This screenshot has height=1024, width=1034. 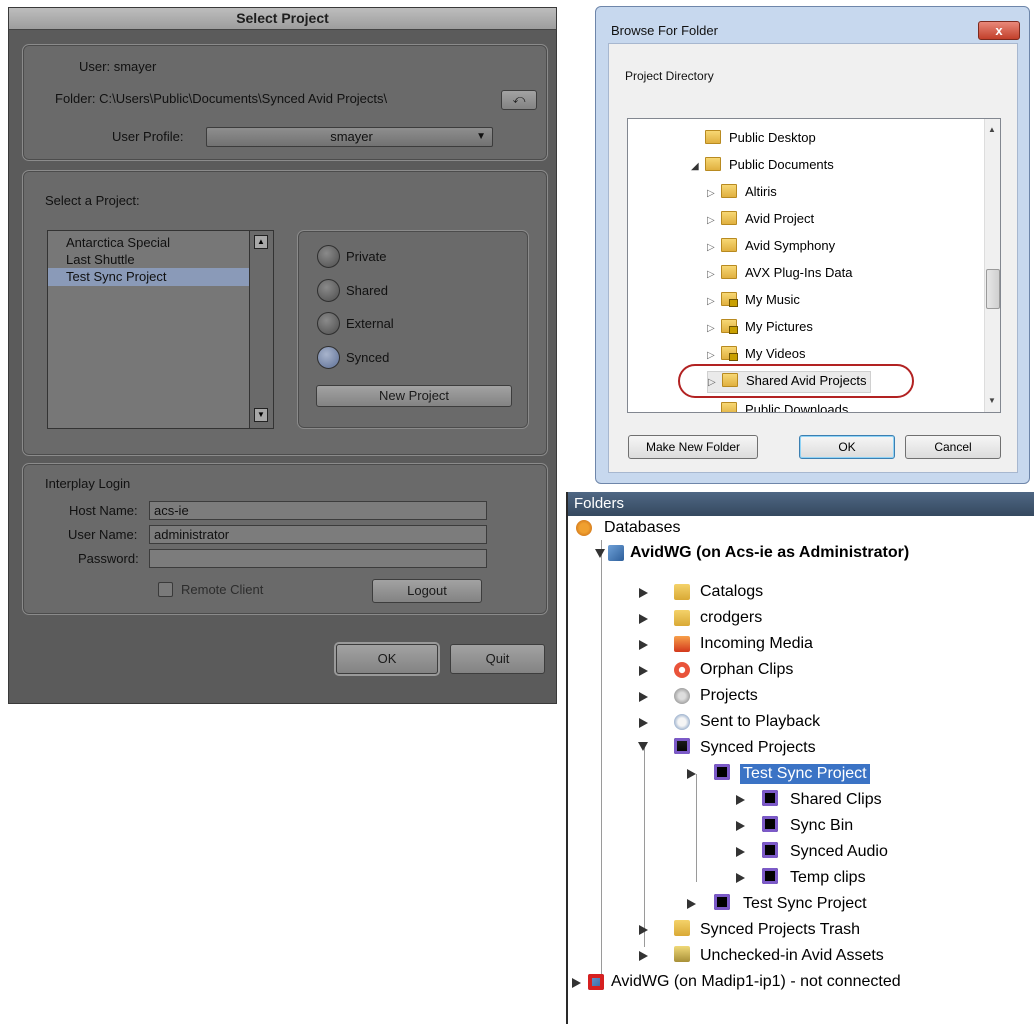 I want to click on close-icon: x, so click(x=999, y=30).